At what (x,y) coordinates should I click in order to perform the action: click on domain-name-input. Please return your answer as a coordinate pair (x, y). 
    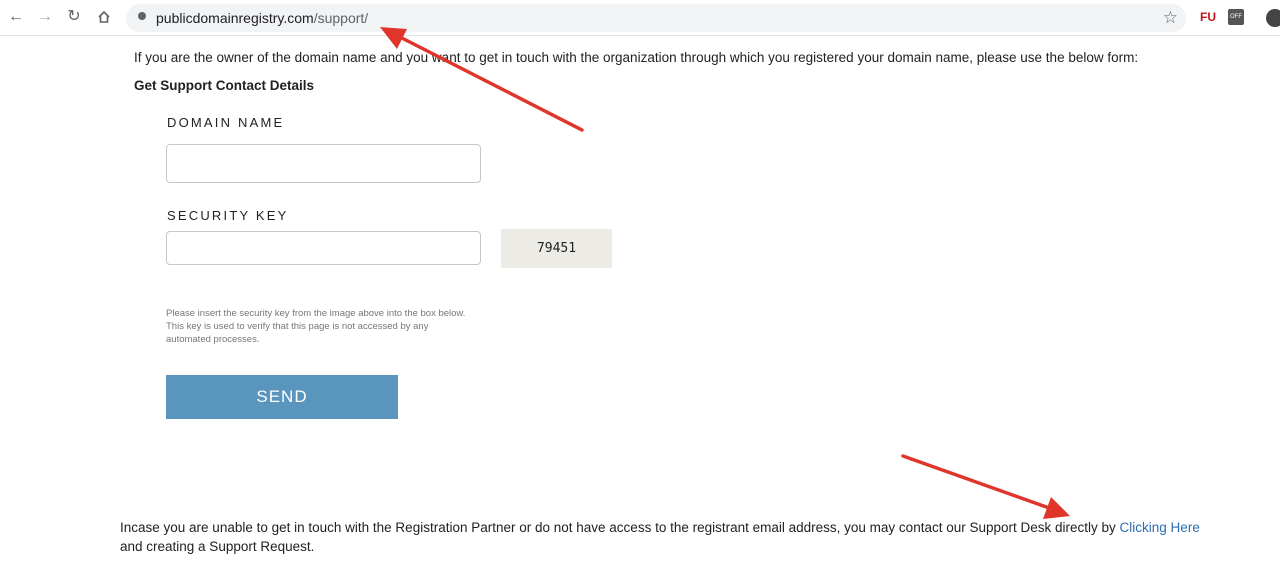
    Looking at the image, I should click on (323, 163).